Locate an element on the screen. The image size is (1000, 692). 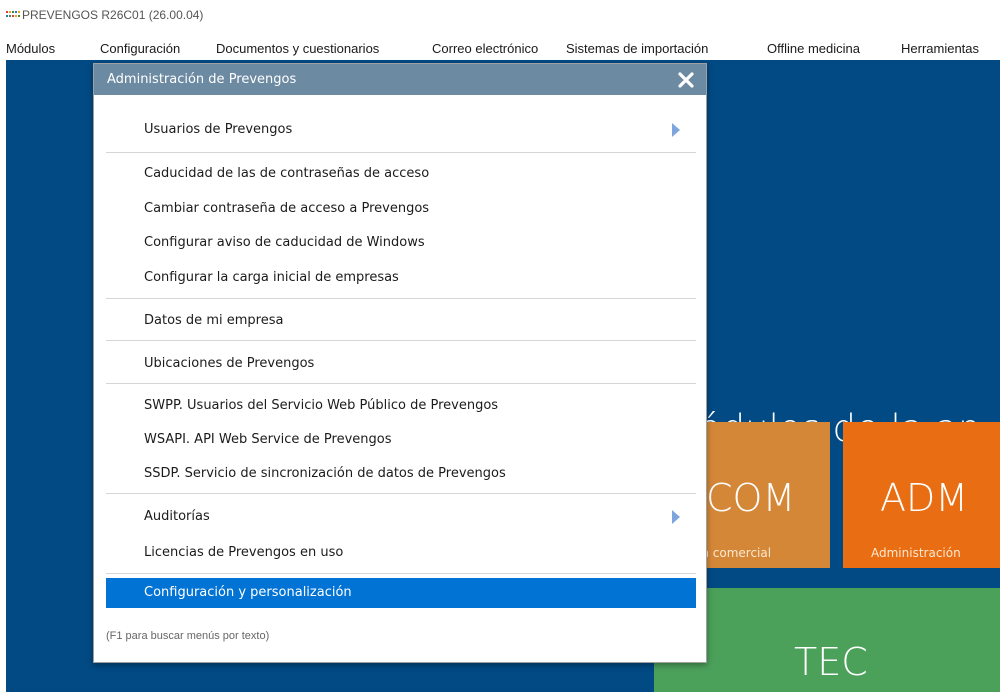
menu-correo-electronico: Correo electrónico is located at coordinates (485, 48).